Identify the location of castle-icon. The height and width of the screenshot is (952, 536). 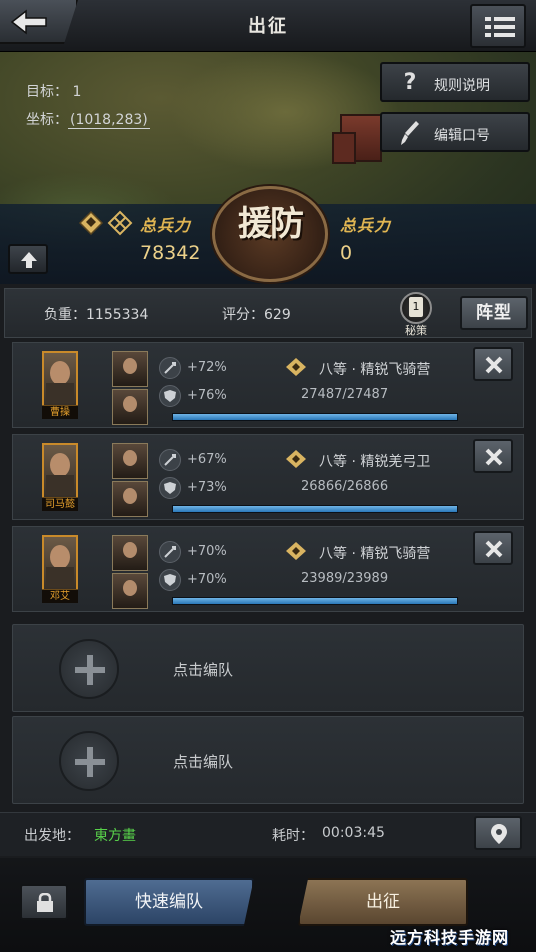
(357, 139).